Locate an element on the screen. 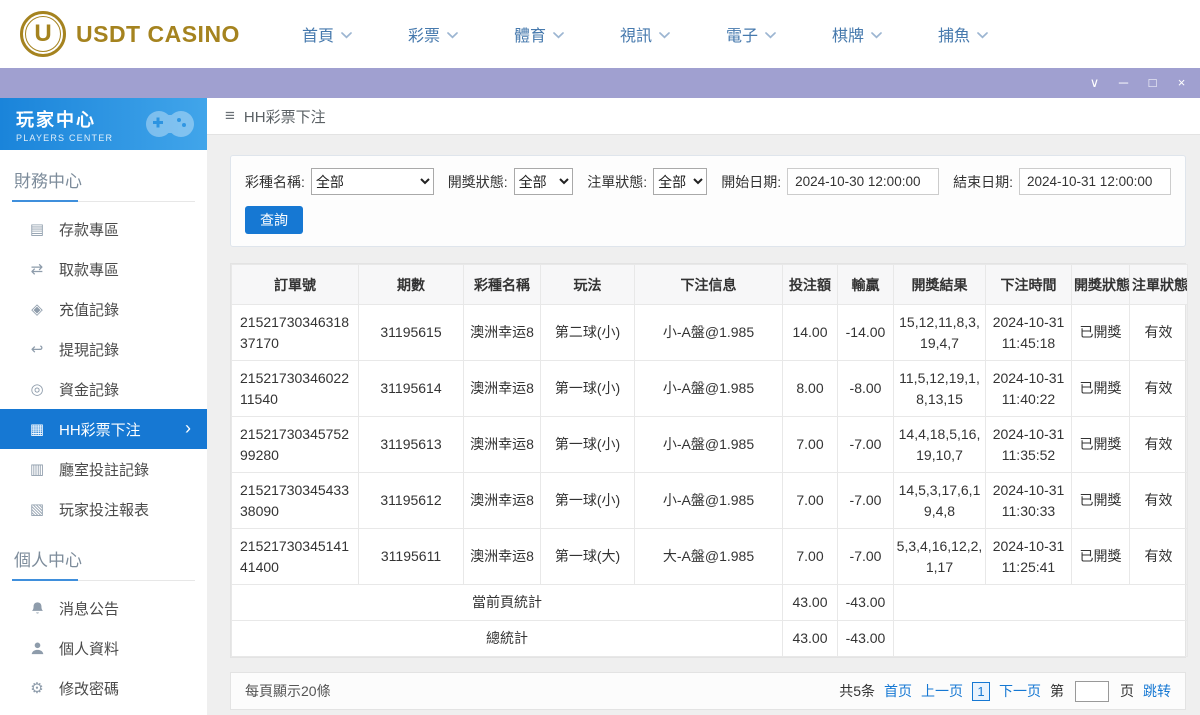  draw-status-select: 全部 is located at coordinates (543, 181).